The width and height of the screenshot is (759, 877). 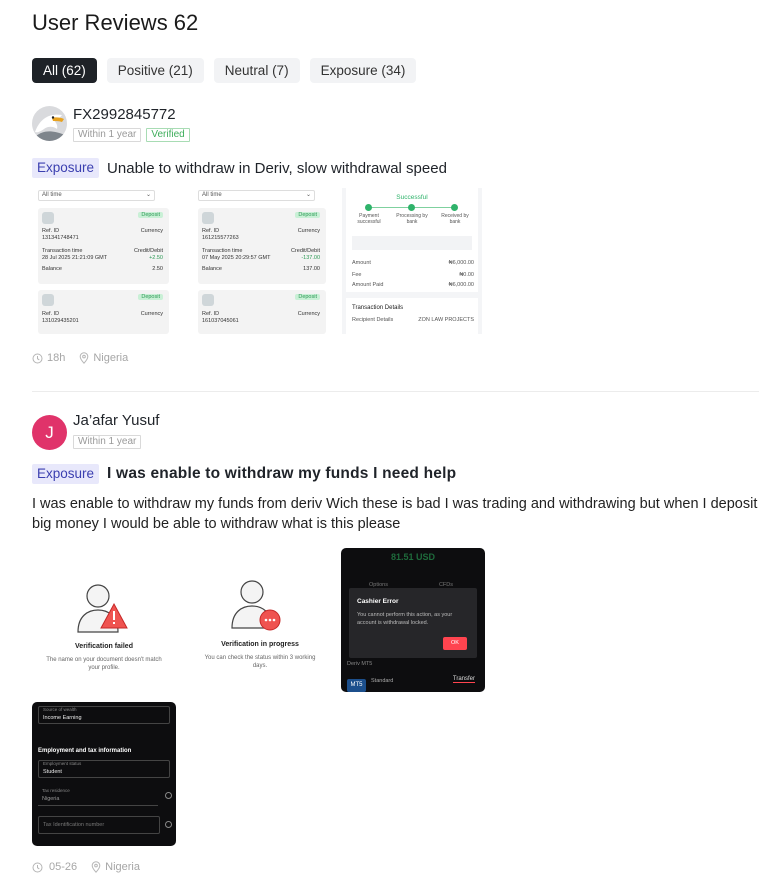 I want to click on ok-button: OK, so click(x=455, y=643).